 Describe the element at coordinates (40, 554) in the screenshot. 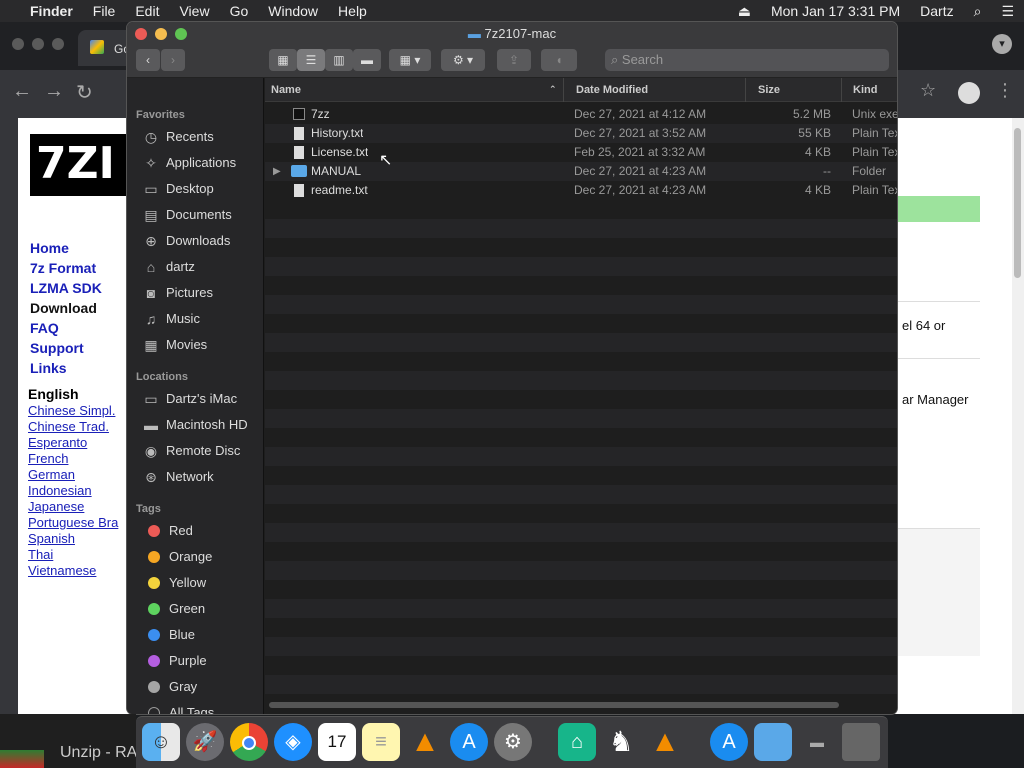

I see `language-link: Thai` at that location.